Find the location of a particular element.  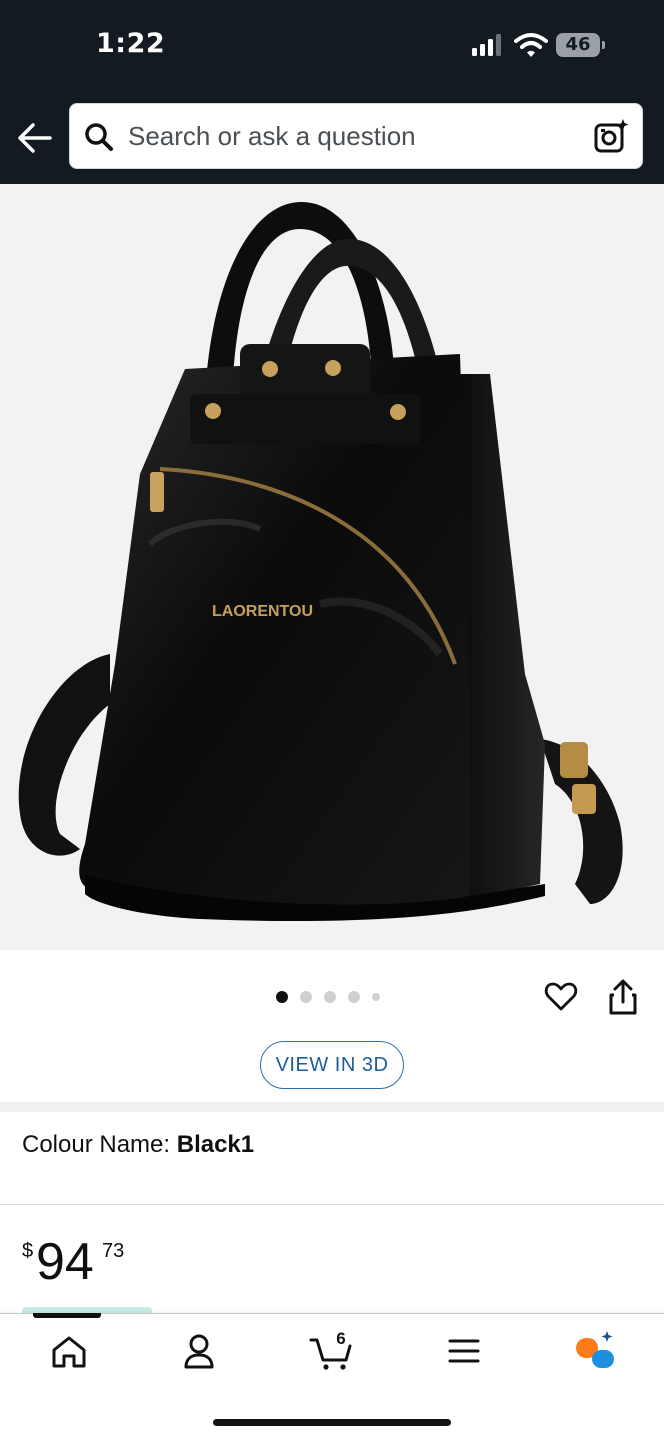

rufus-assistant-icon is located at coordinates (595, 1351).